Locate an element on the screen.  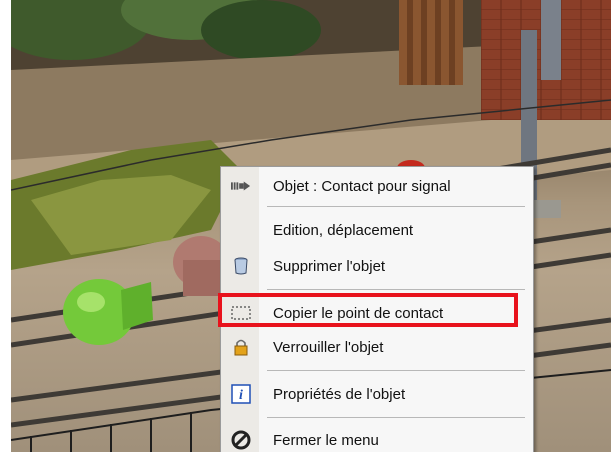
signal-contact-icon is located at coordinates (241, 186).